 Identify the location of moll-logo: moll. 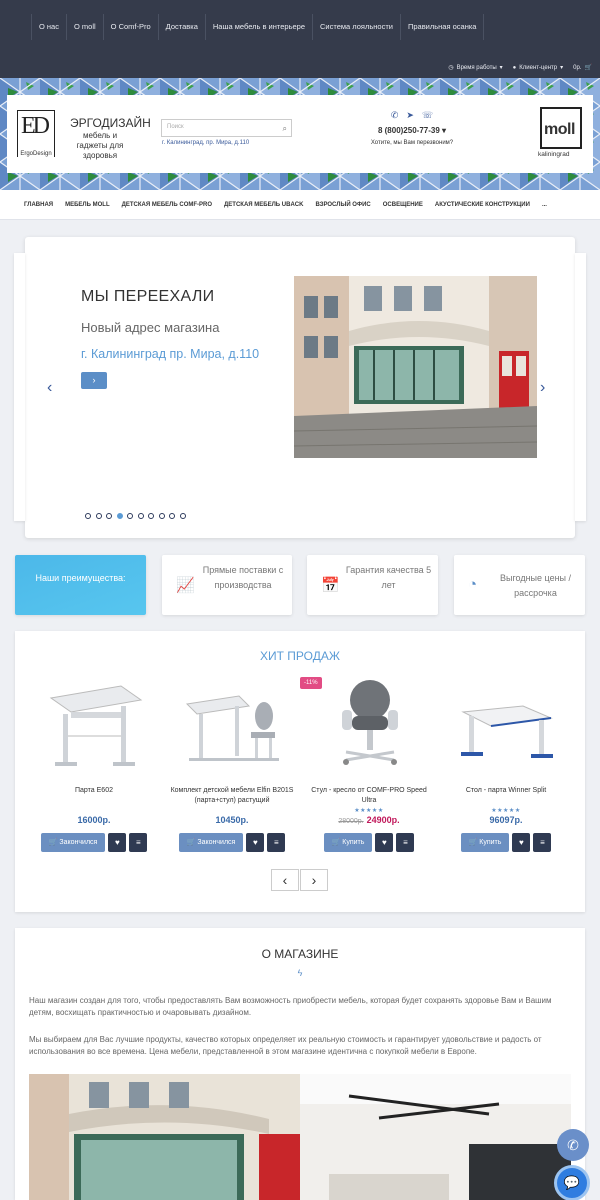
(561, 128).